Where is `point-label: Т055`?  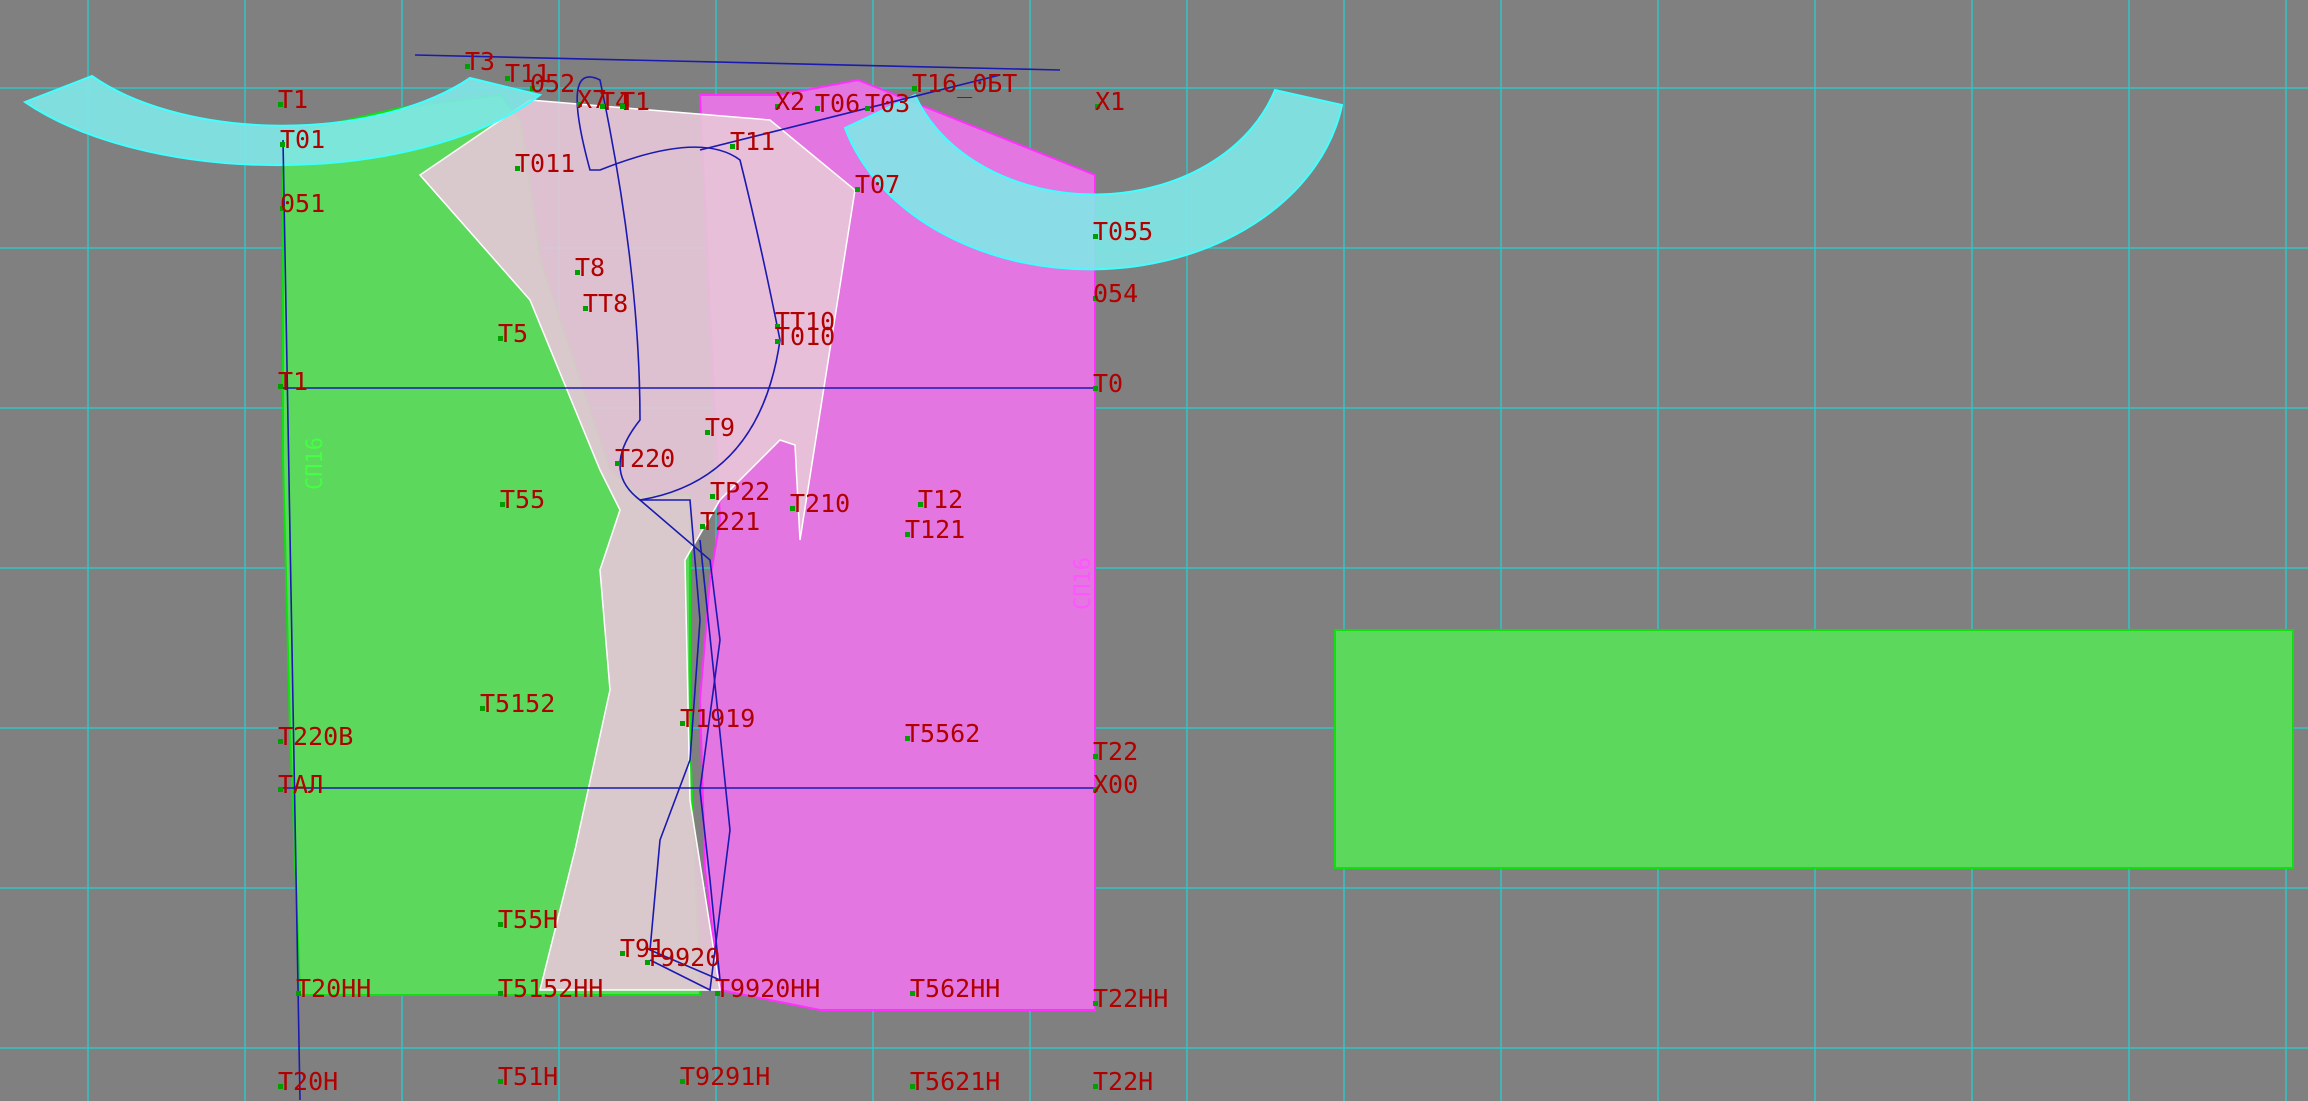 point-label: Т055 is located at coordinates (1123, 231).